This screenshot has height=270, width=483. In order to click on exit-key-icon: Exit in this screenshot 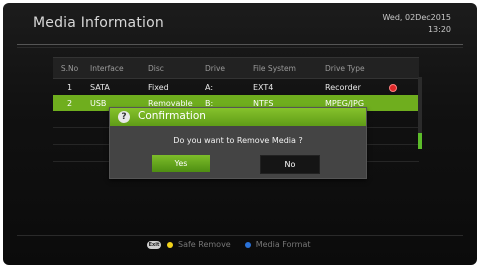, I will do `click(154, 244)`.